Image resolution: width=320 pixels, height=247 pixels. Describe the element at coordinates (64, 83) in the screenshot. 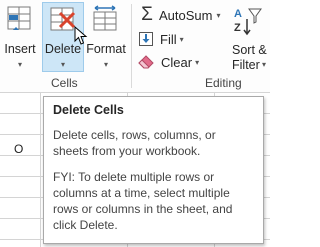

I see `cells-group-label: Cells` at that location.